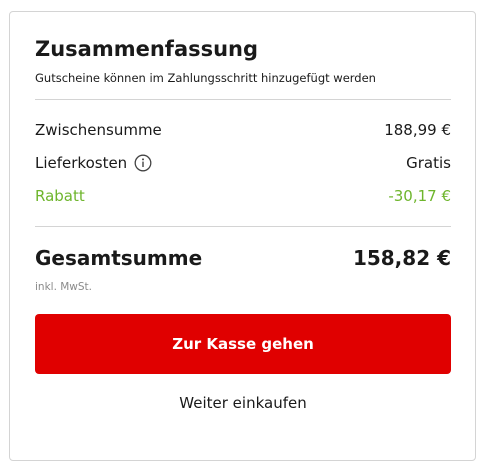 The width and height of the screenshot is (491, 472). I want to click on subtotal-label: Zwischensumme, so click(98, 130).